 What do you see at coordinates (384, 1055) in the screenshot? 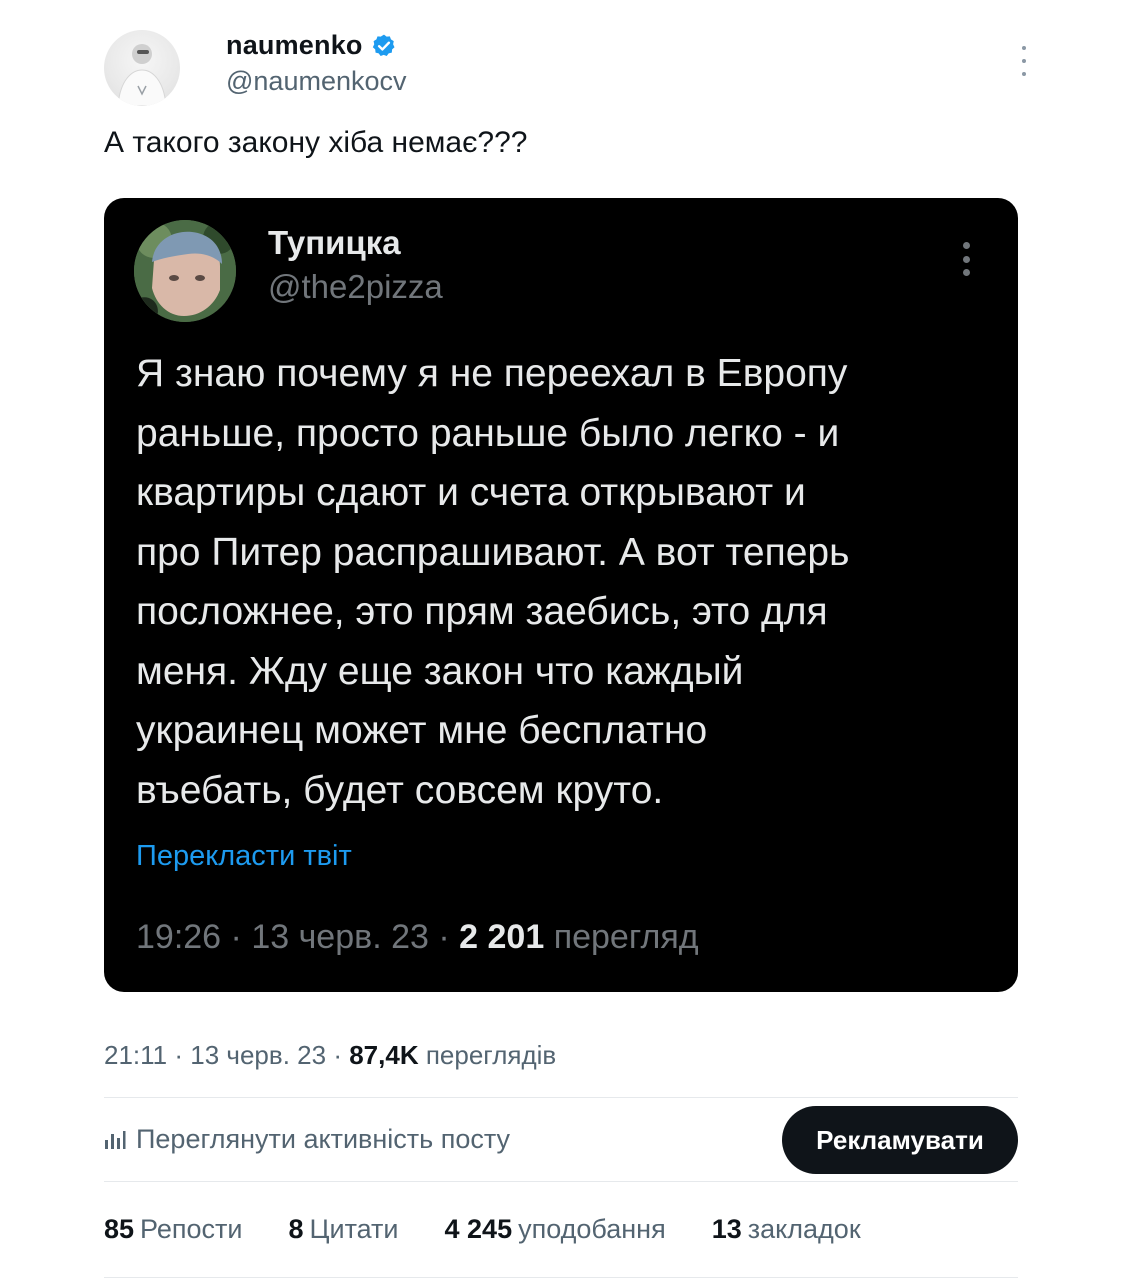
I see `post-views-count: 87,4K` at bounding box center [384, 1055].